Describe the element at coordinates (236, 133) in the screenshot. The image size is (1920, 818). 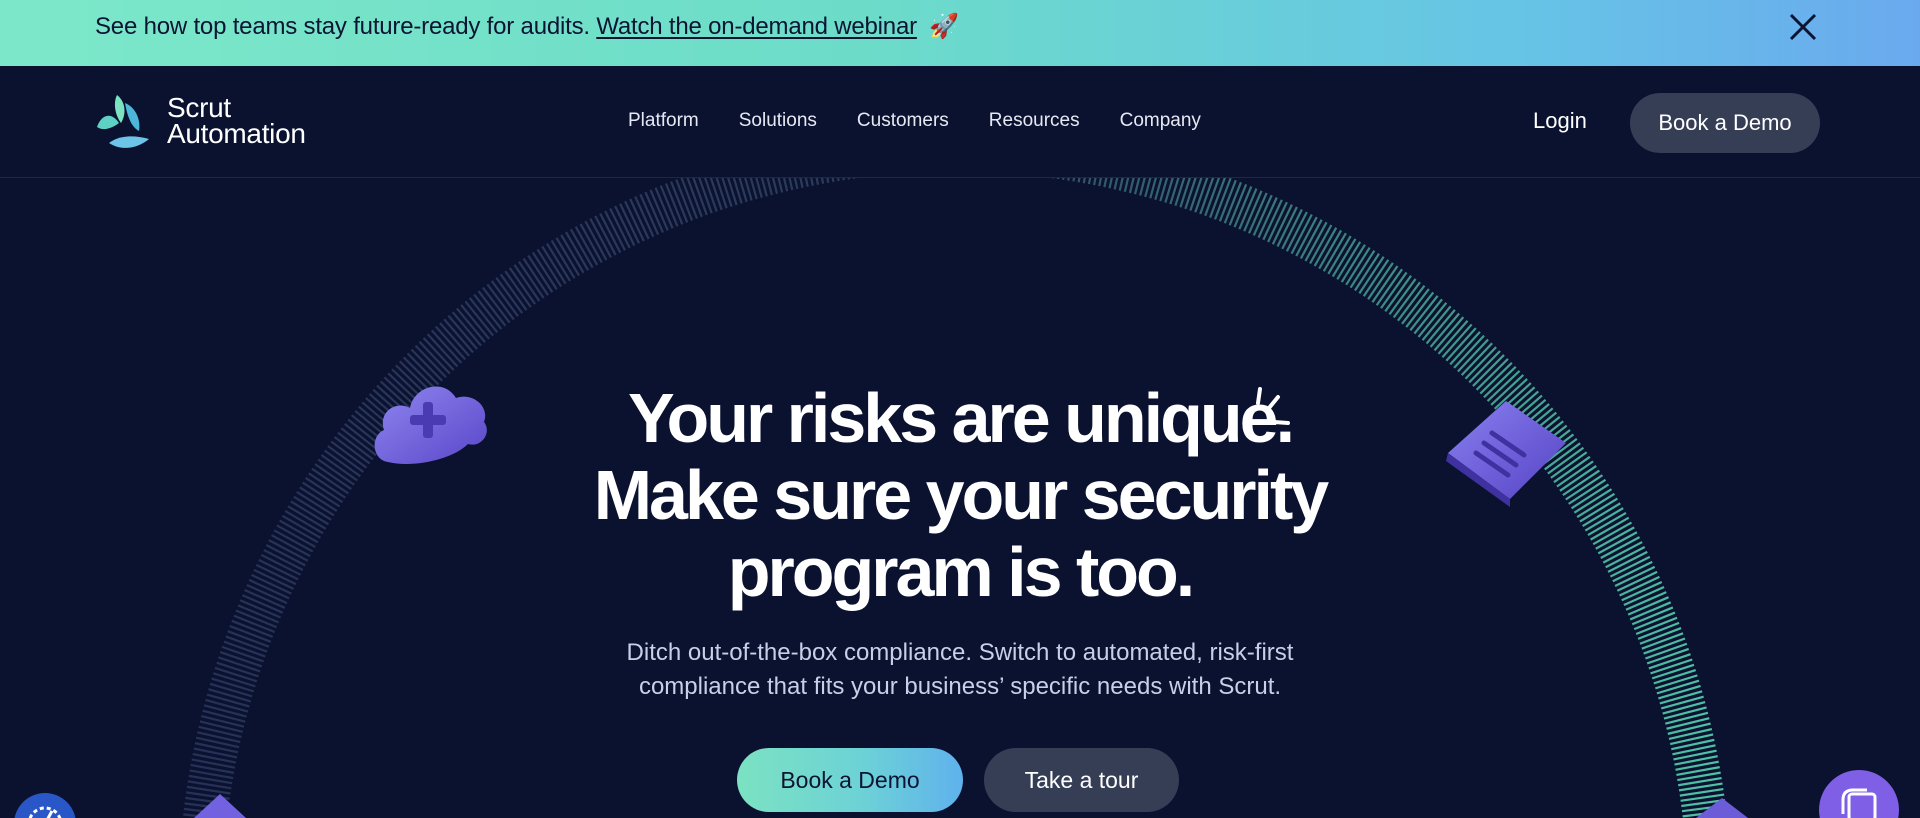
I see `logo-line-2: Automation` at that location.